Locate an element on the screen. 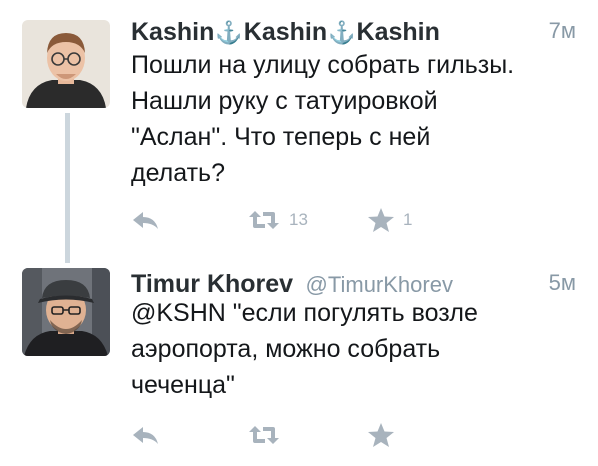 Image resolution: width=598 pixels, height=466 pixels. retweet-button: 13 is located at coordinates (277, 220).